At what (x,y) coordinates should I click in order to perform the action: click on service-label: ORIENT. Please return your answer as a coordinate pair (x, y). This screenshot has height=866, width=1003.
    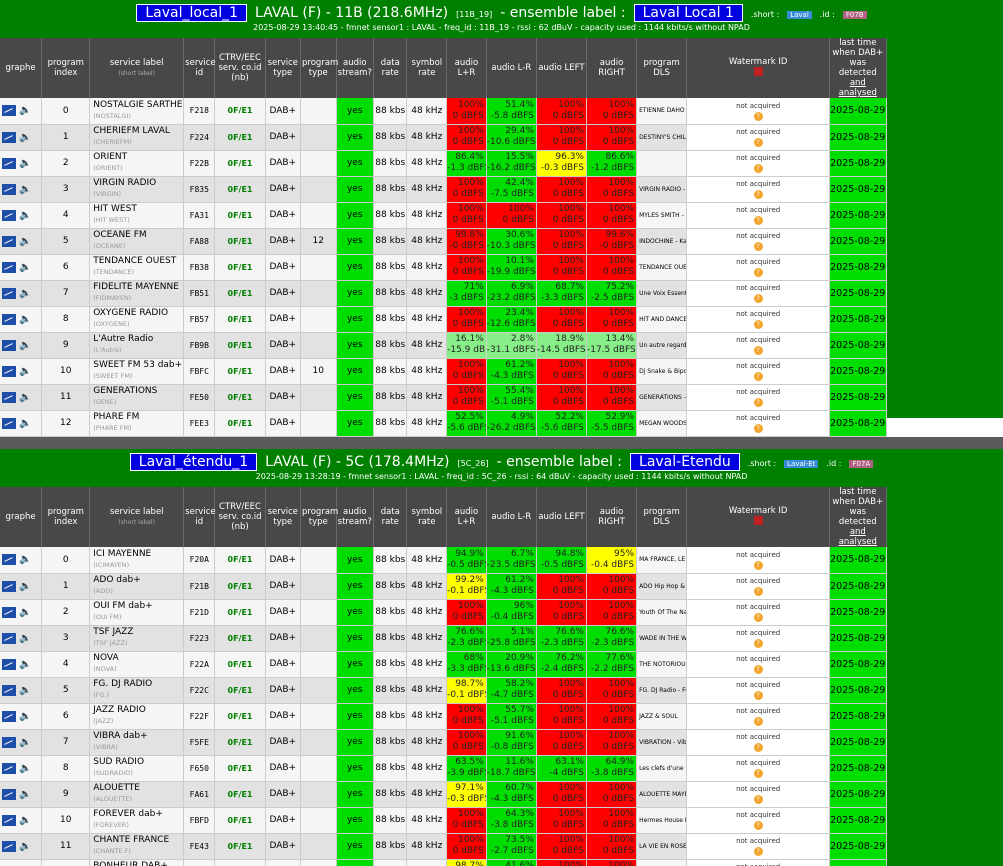
    Looking at the image, I should click on (110, 157).